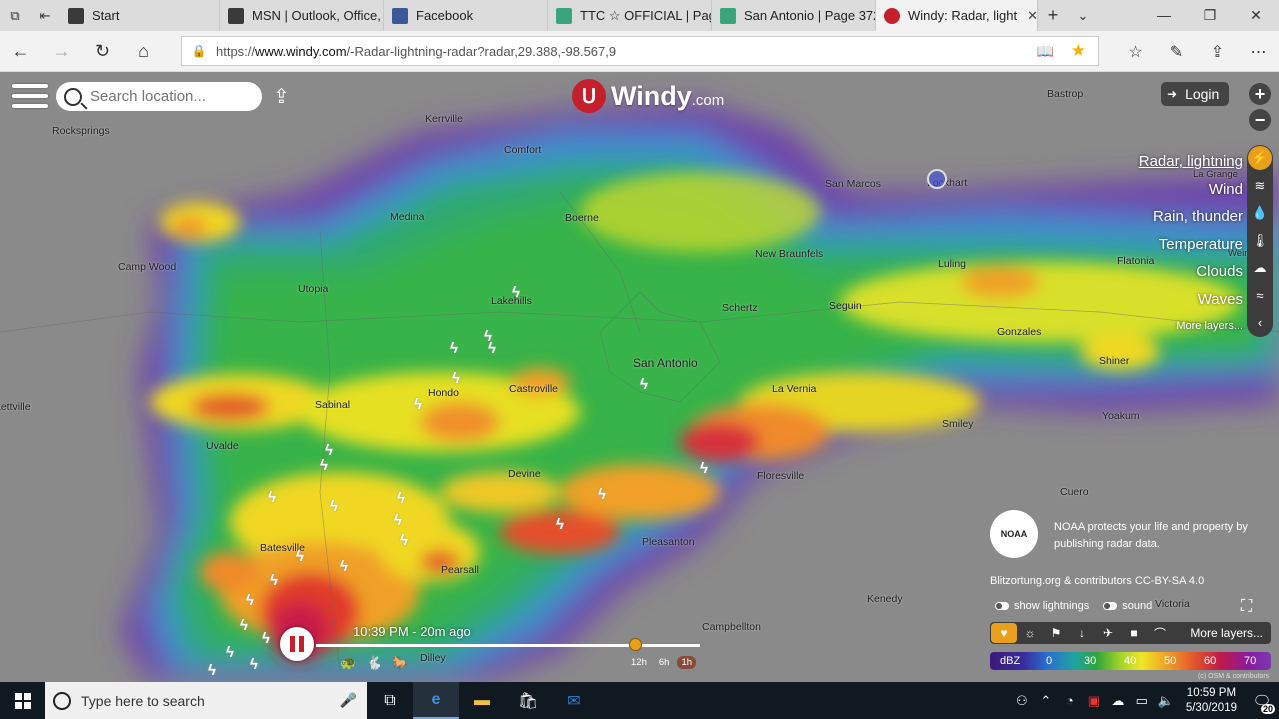 The height and width of the screenshot is (719, 1279). Describe the element at coordinates (1045, 51) in the screenshot. I see `reading-view-icon: 📖` at that location.